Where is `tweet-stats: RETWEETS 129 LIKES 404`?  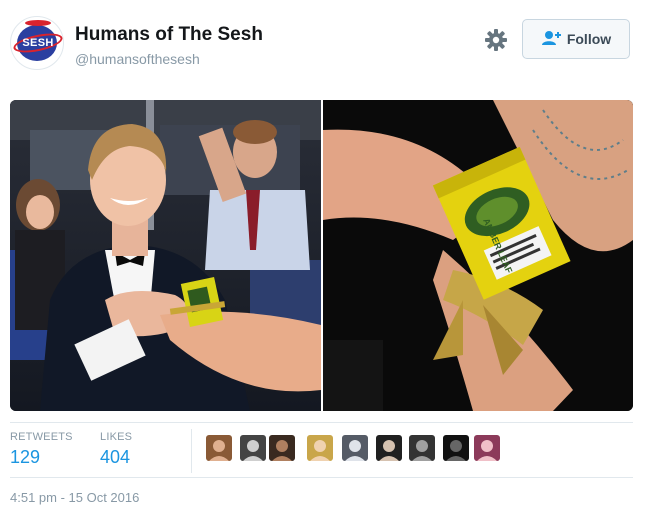 tweet-stats: RETWEETS 129 LIKES 404 is located at coordinates (321, 450).